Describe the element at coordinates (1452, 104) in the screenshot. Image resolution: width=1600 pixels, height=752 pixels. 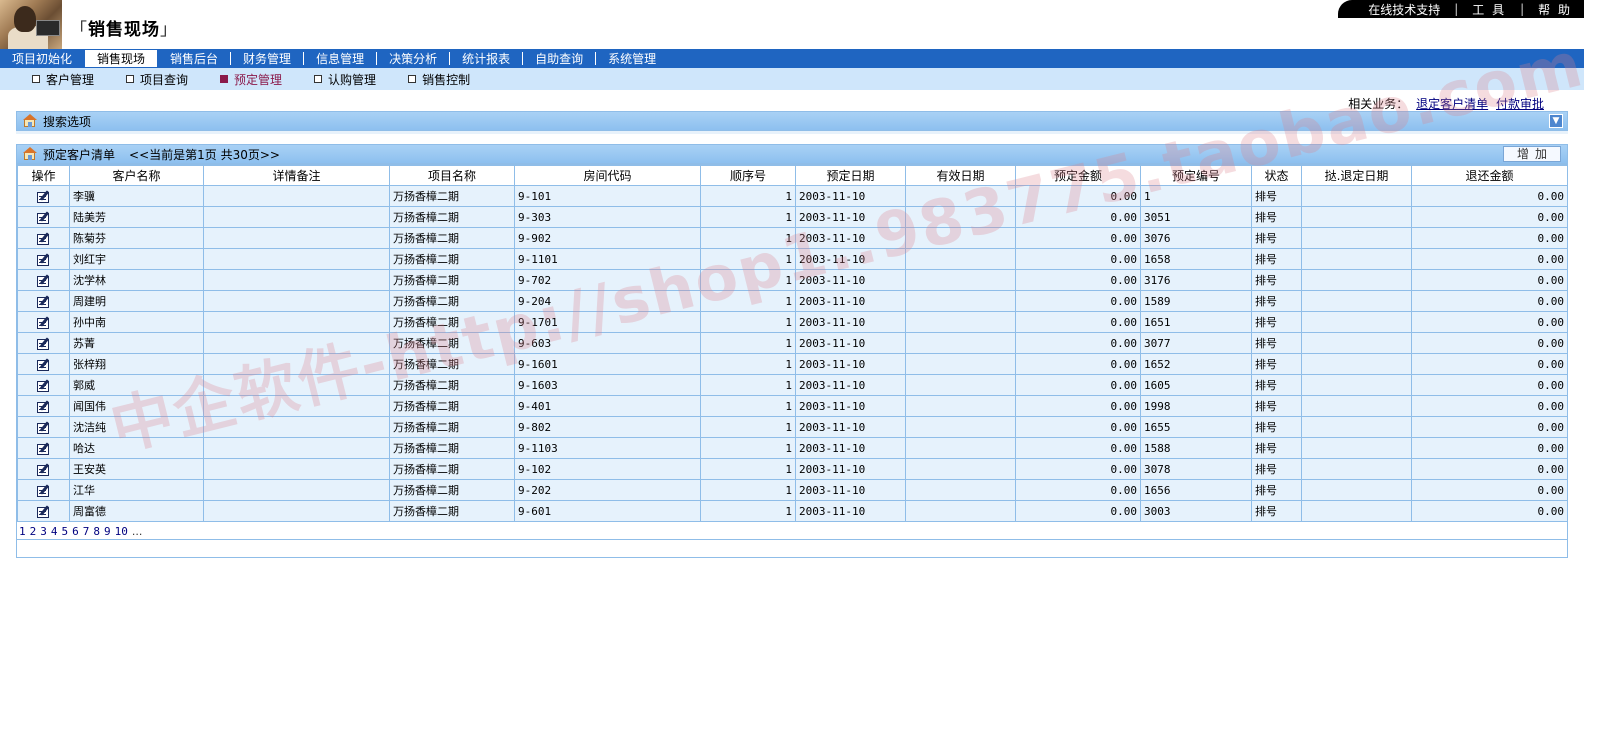
I see `refund-customer-list-link: 退定客户清单` at that location.